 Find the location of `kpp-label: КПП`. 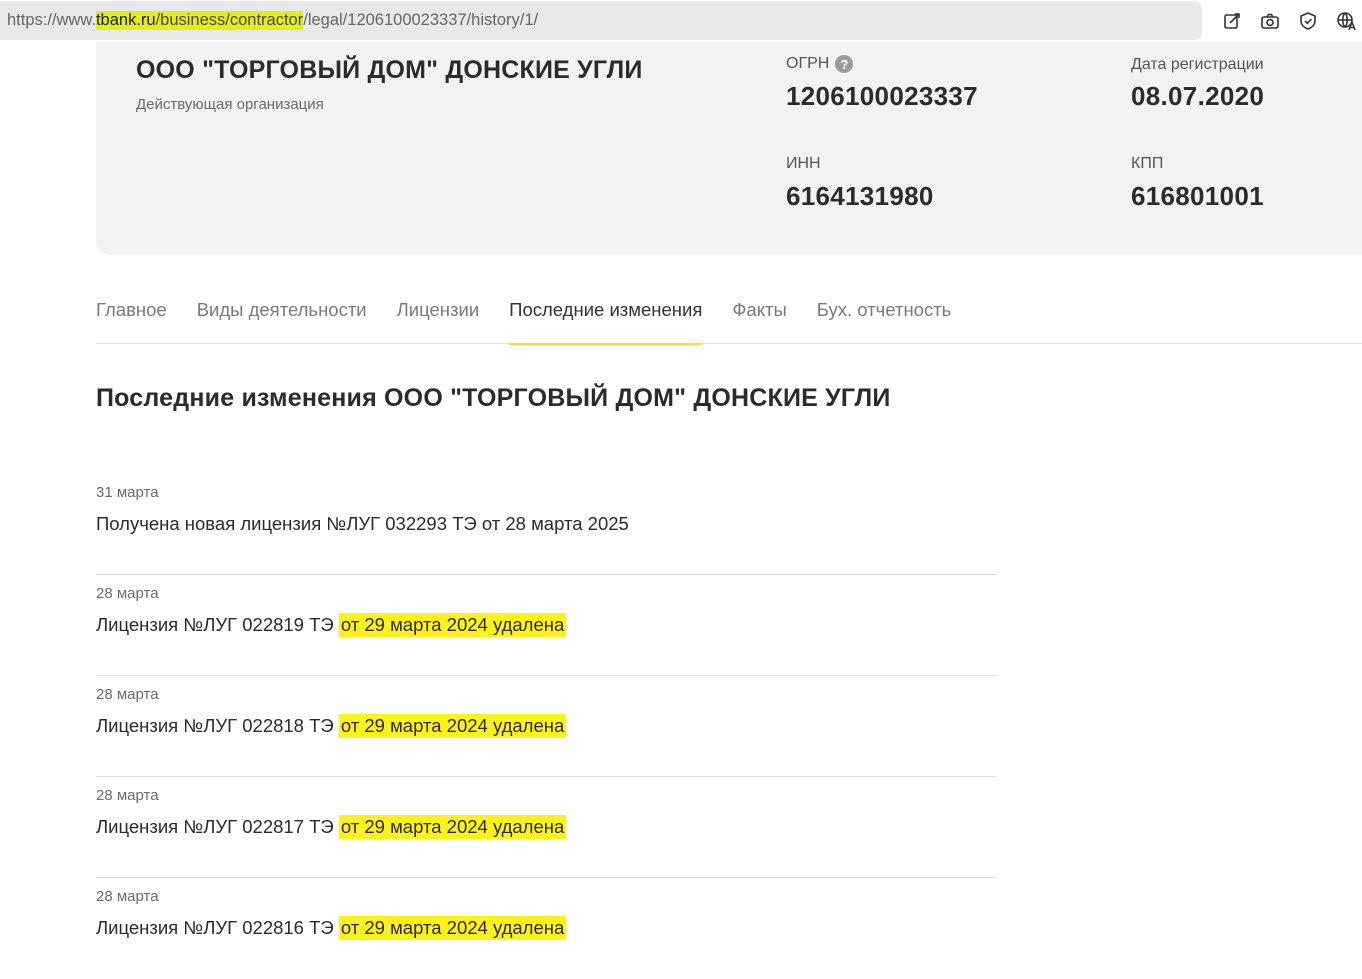

kpp-label: КПП is located at coordinates (1147, 163).